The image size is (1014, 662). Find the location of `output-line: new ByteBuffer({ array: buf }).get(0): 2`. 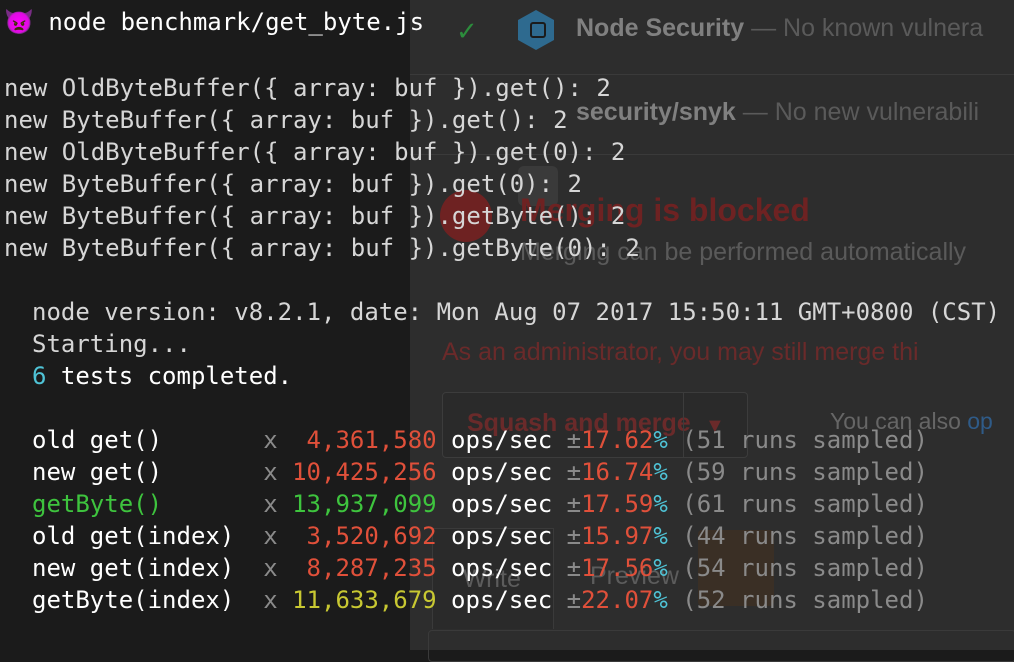

output-line: new ByteBuffer({ array: buf }).get(0): 2 is located at coordinates (293, 184).